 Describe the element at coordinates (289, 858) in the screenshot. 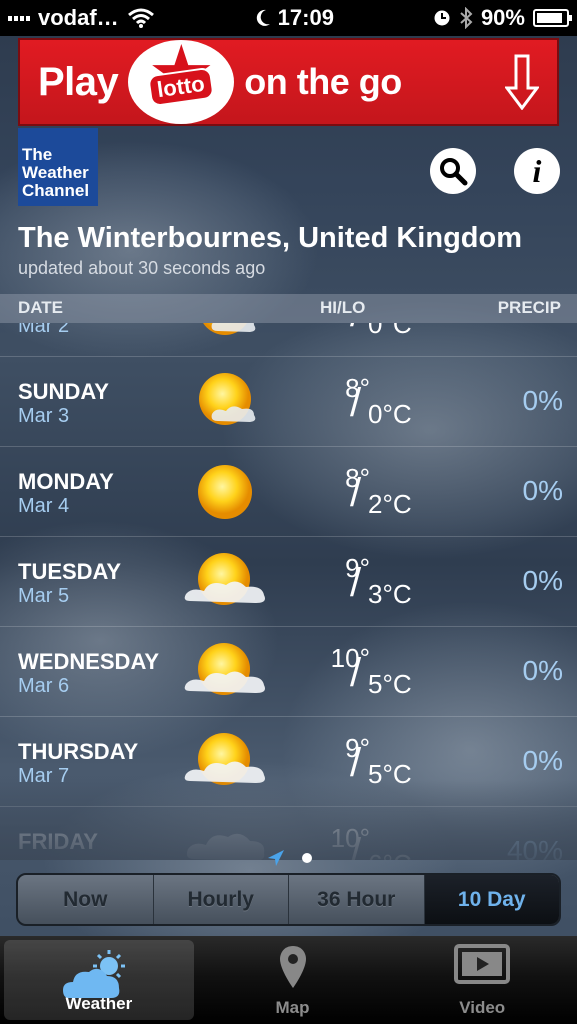

I see `page-indicator` at that location.